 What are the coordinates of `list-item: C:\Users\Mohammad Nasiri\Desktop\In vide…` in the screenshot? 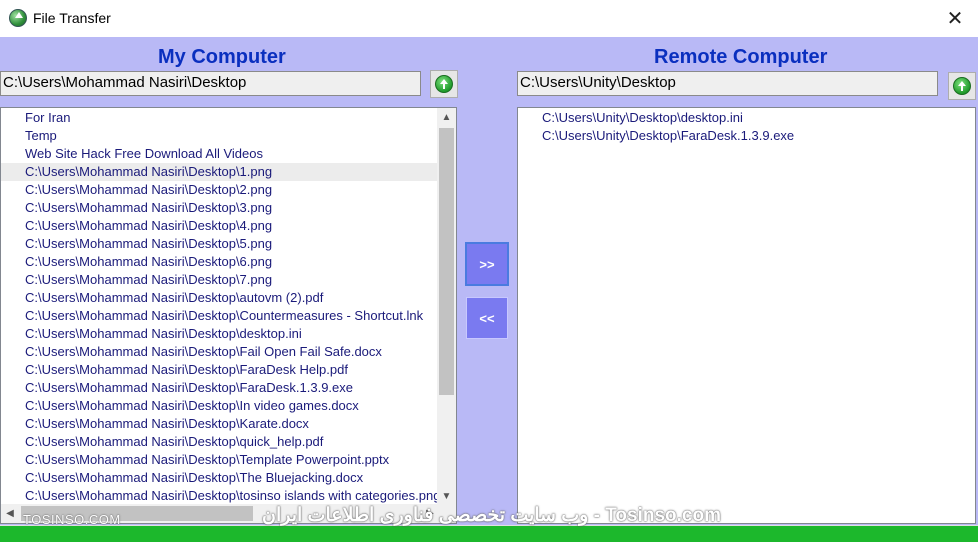 It's located at (220, 406).